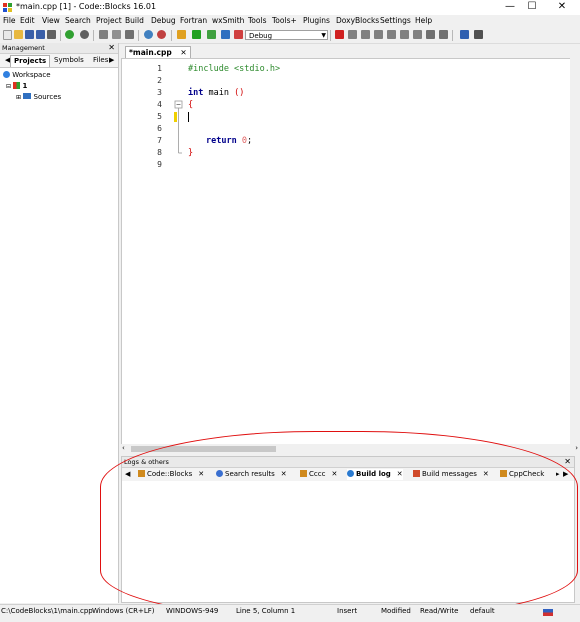 The image size is (580, 622). I want to click on editor-vertical-scrollbar, so click(575, 251).